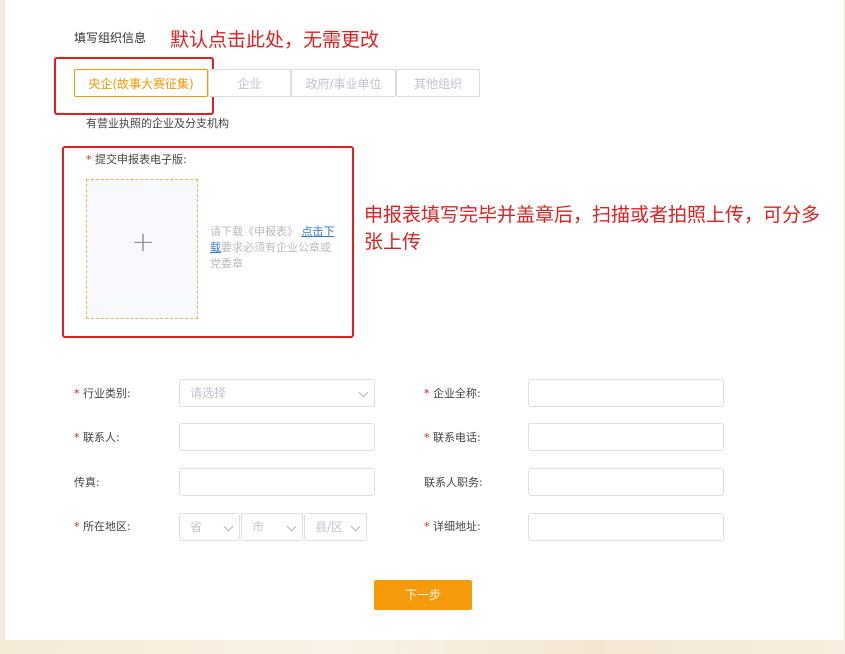 The height and width of the screenshot is (654, 845). What do you see at coordinates (422, 647) in the screenshot?
I see `page-footer-band` at bounding box center [422, 647].